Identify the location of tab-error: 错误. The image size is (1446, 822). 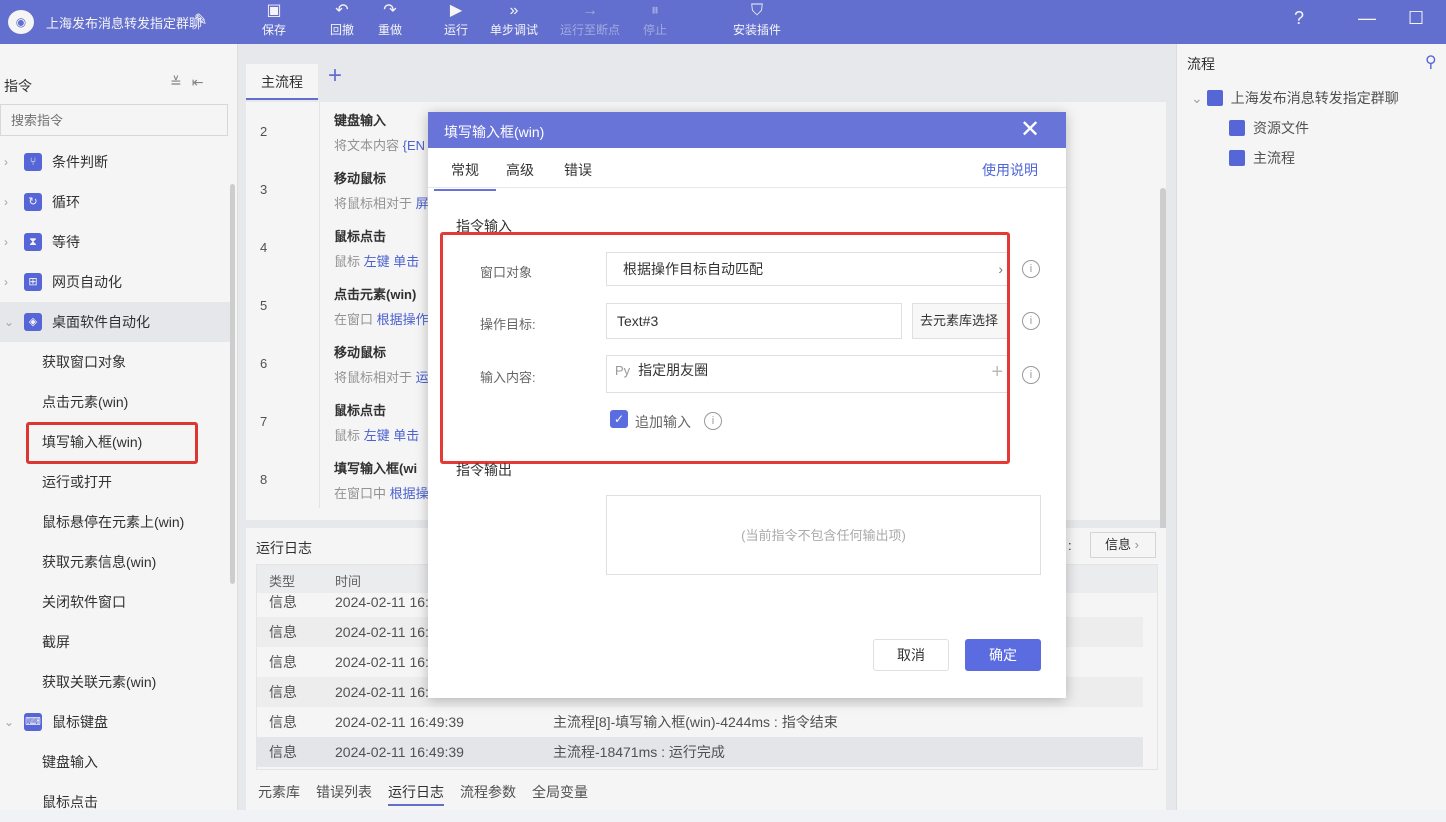
(578, 170).